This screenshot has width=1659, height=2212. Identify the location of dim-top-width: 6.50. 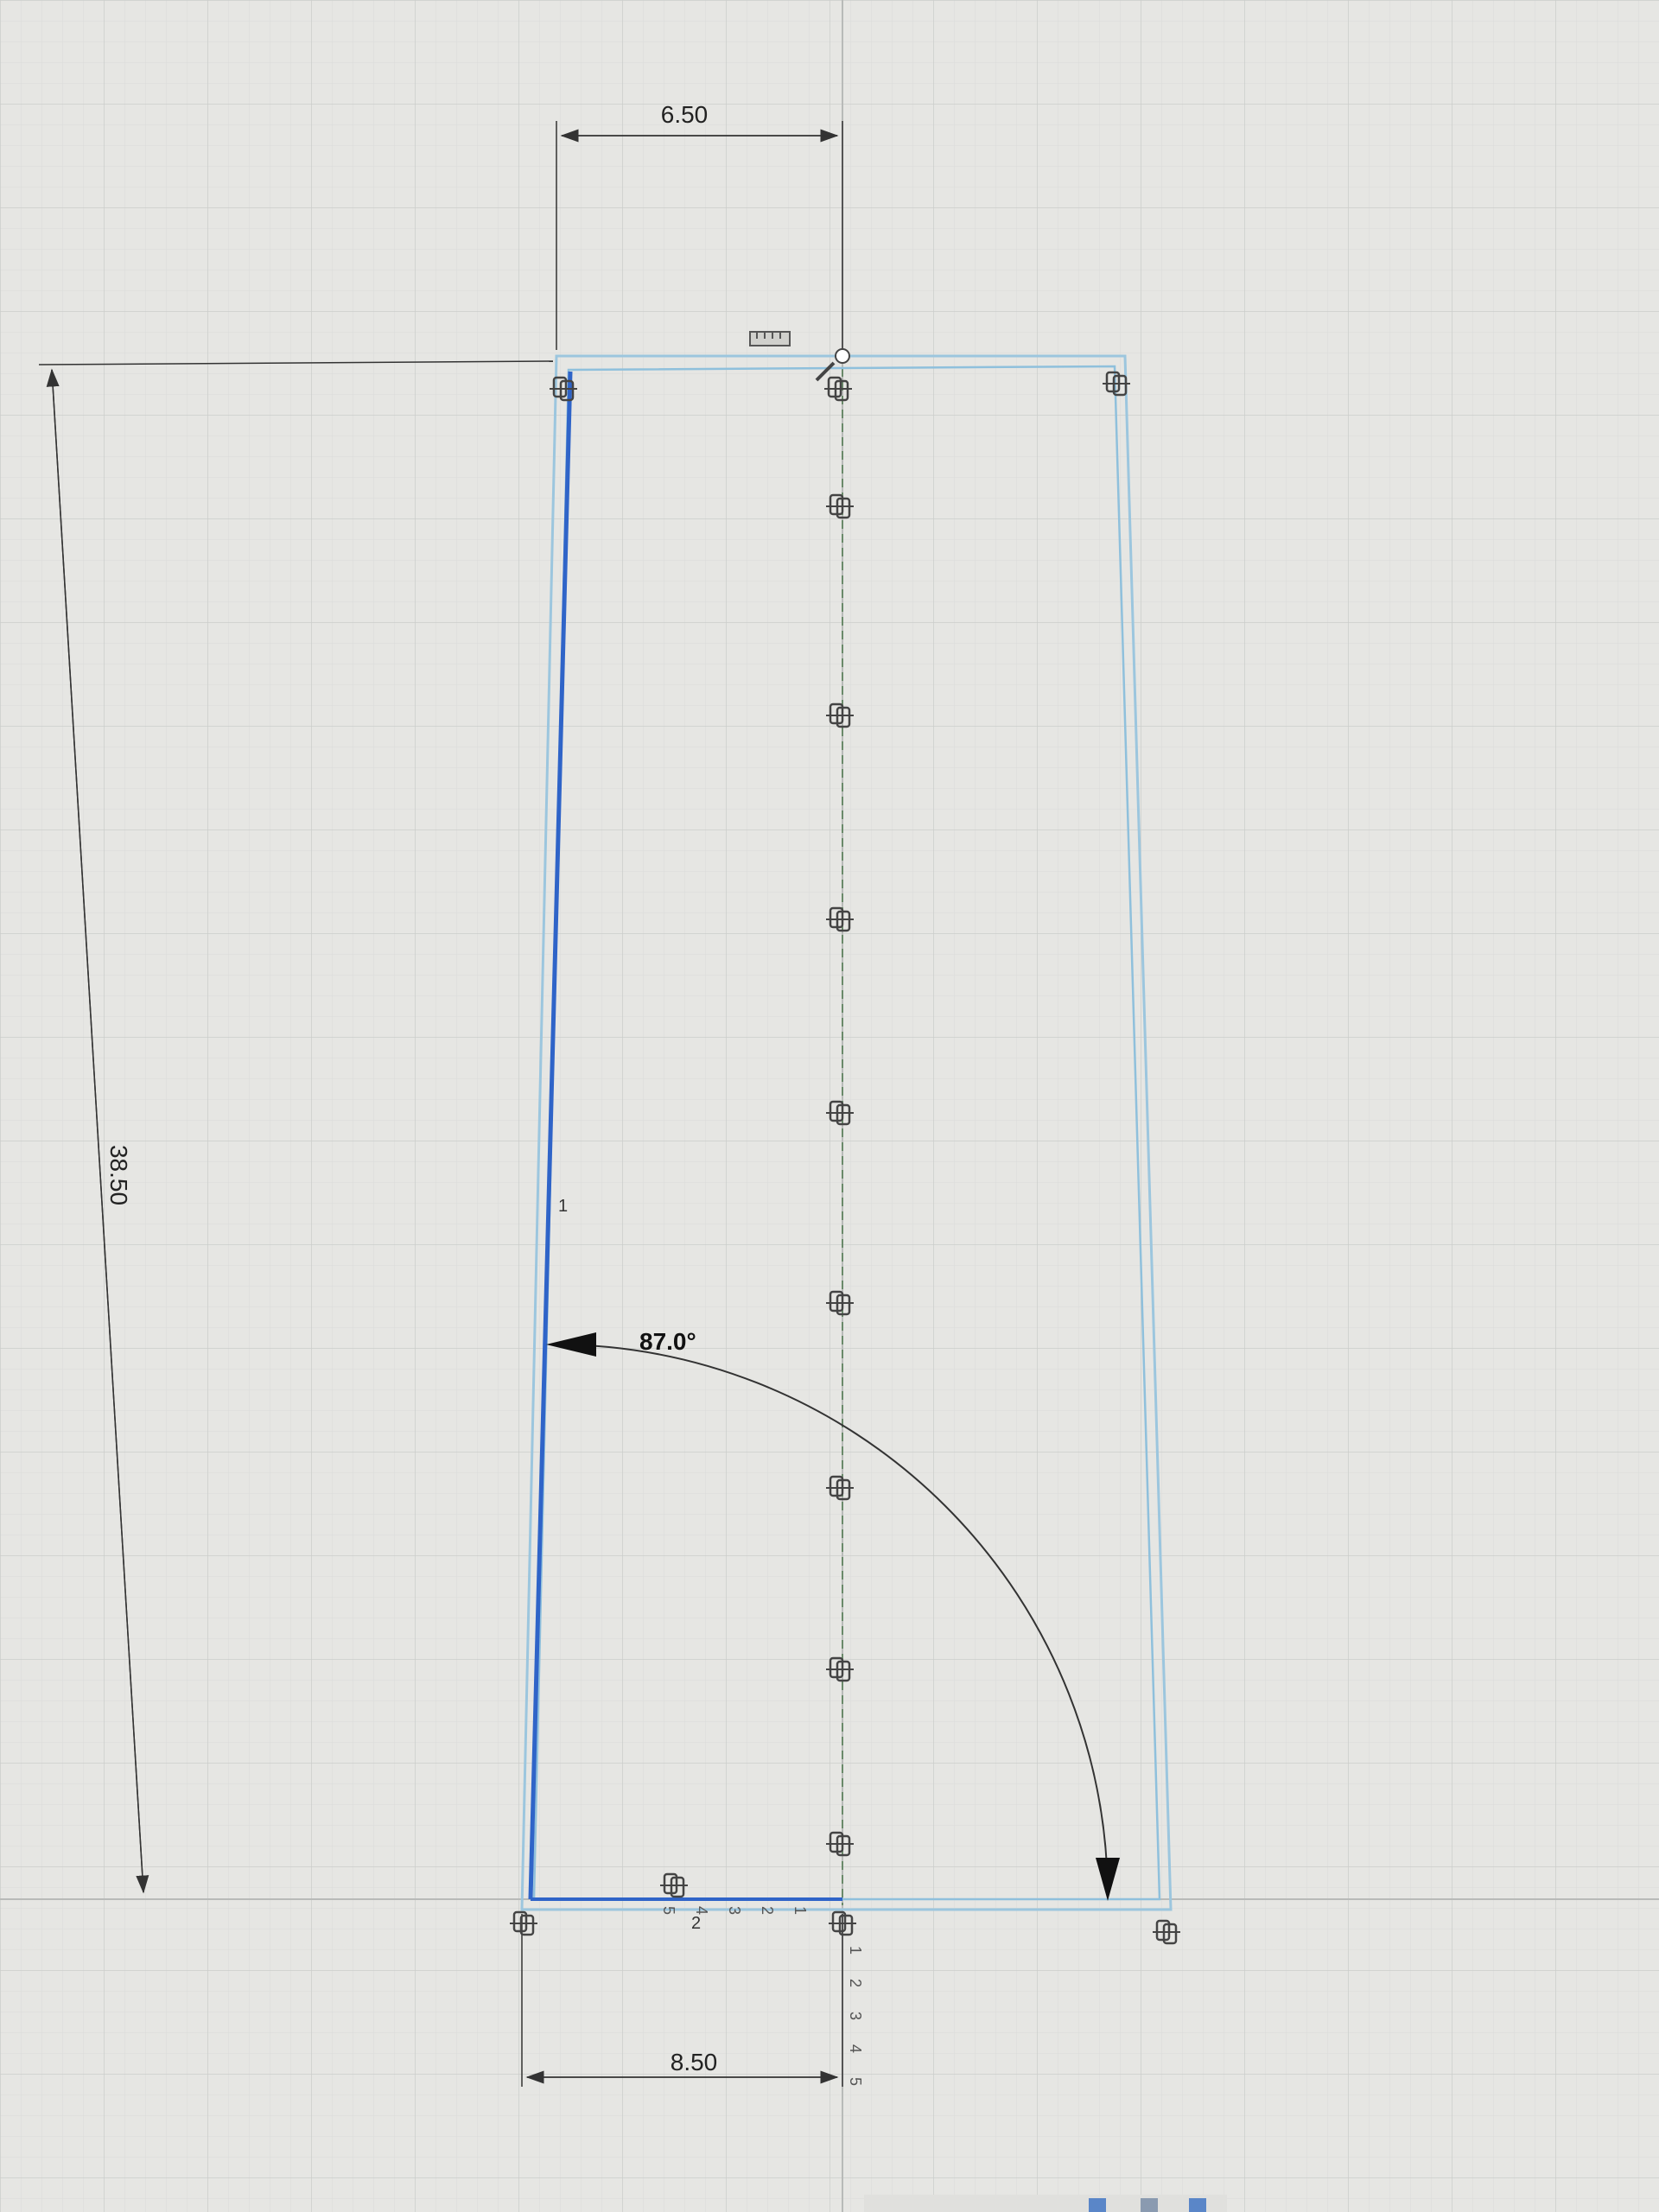
(685, 114).